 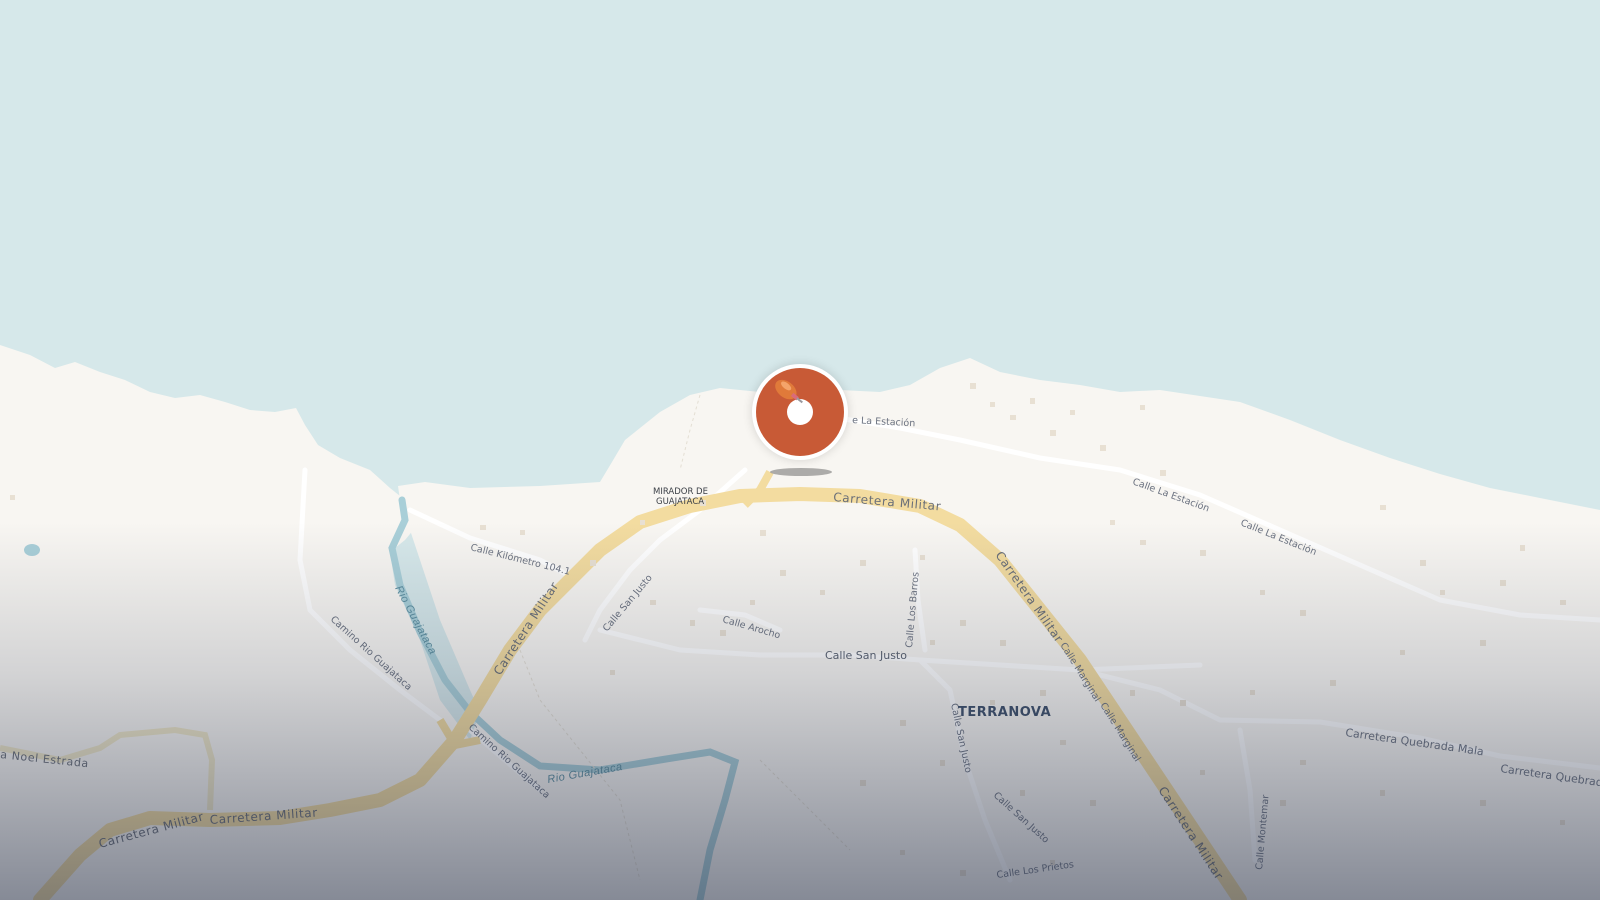 What do you see at coordinates (866, 655) in the screenshot?
I see `label-calle-san-justo: Calle San Justo` at bounding box center [866, 655].